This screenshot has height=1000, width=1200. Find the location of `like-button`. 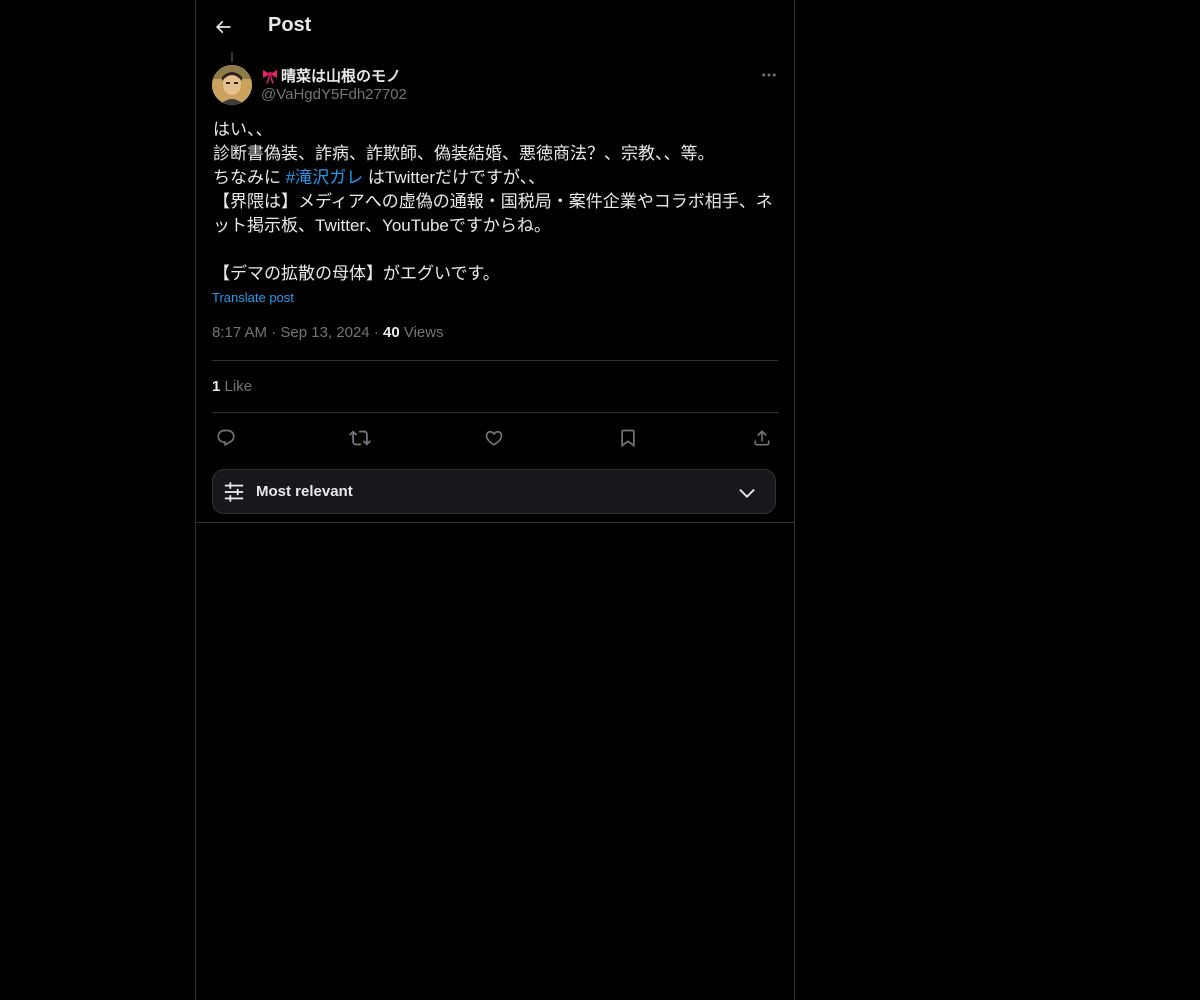

like-button is located at coordinates (494, 438).